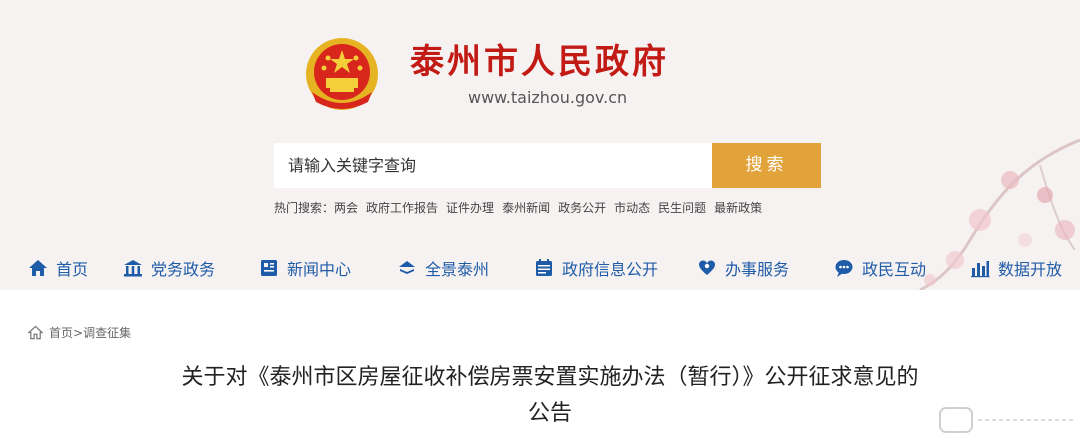 Image resolution: width=1080 pixels, height=448 pixels. Describe the element at coordinates (402, 208) in the screenshot. I see `hot-search-link: 政府工作报告` at that location.